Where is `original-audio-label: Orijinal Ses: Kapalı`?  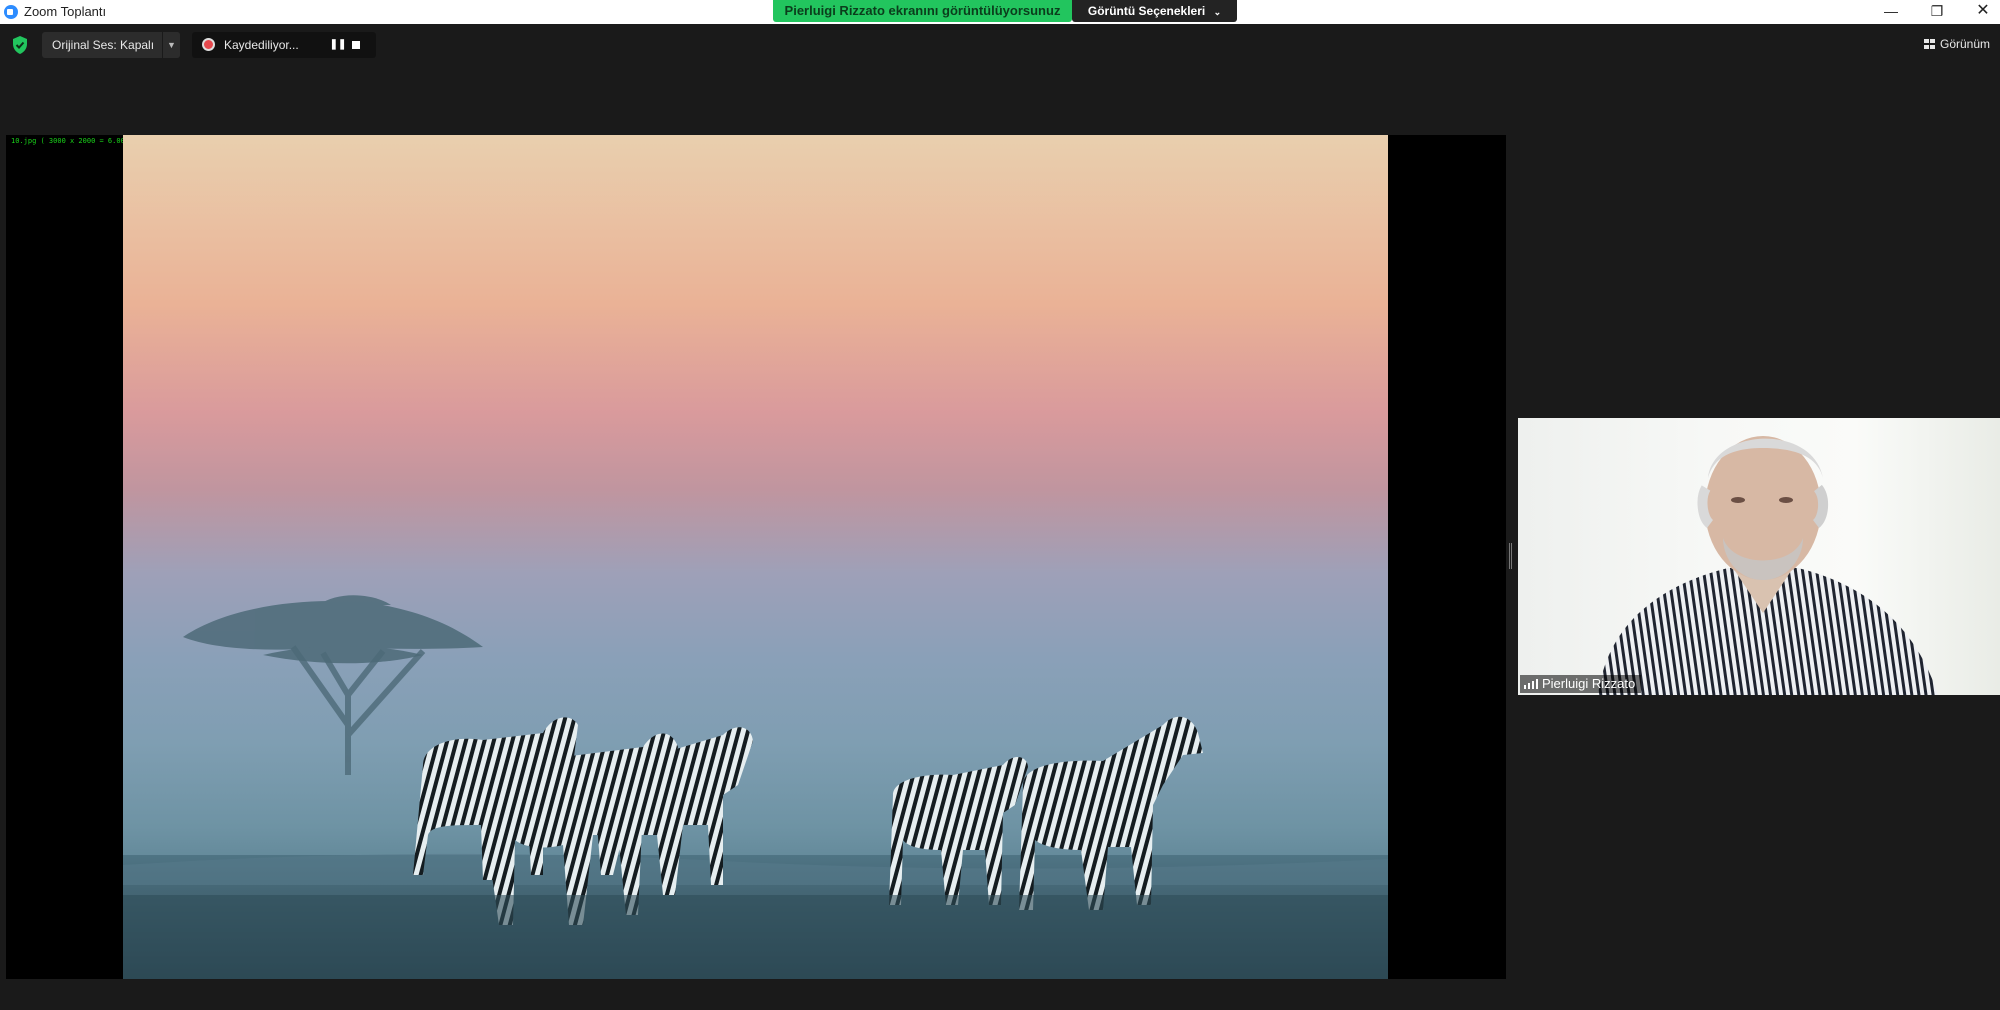 original-audio-label: Orijinal Ses: Kapalı is located at coordinates (103, 45).